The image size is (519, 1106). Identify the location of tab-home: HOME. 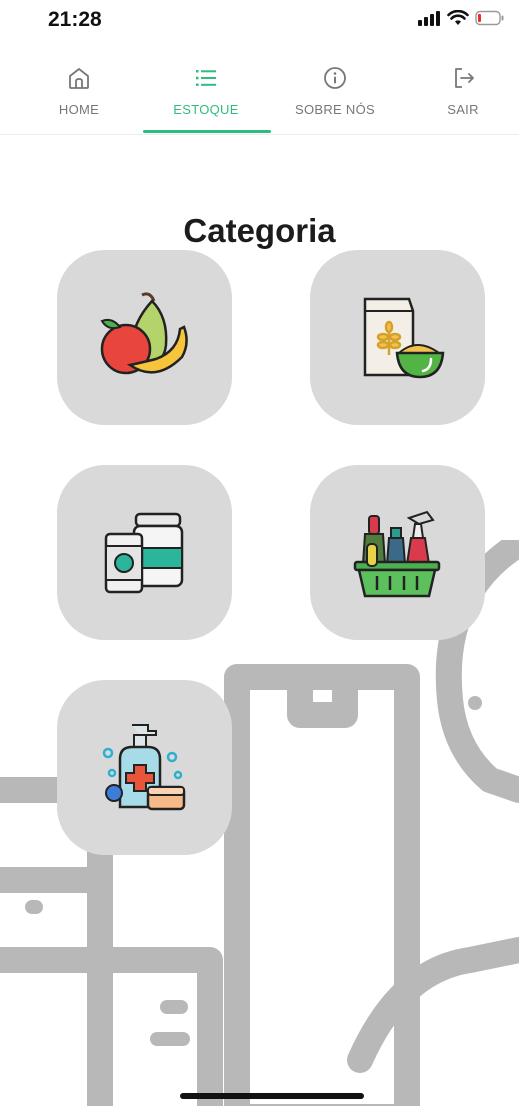
(79, 93).